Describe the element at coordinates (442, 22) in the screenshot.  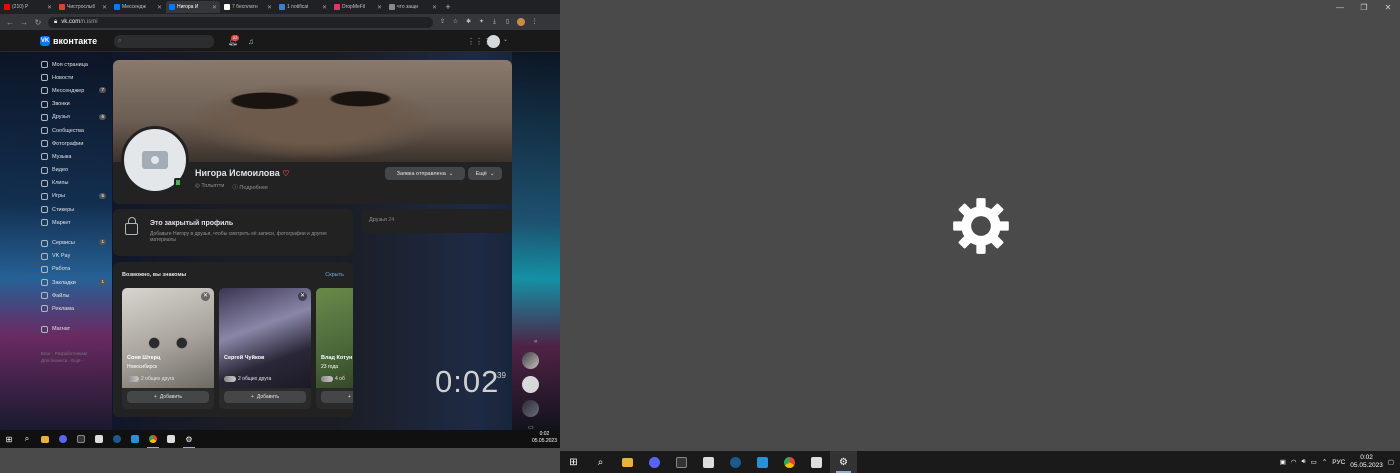
I see `share-icon: ⇪` at that location.